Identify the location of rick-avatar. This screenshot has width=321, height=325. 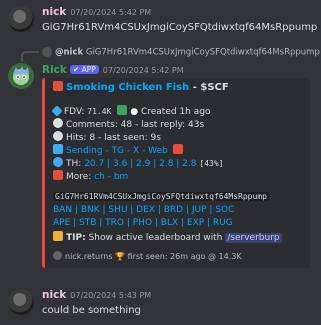
(21, 76).